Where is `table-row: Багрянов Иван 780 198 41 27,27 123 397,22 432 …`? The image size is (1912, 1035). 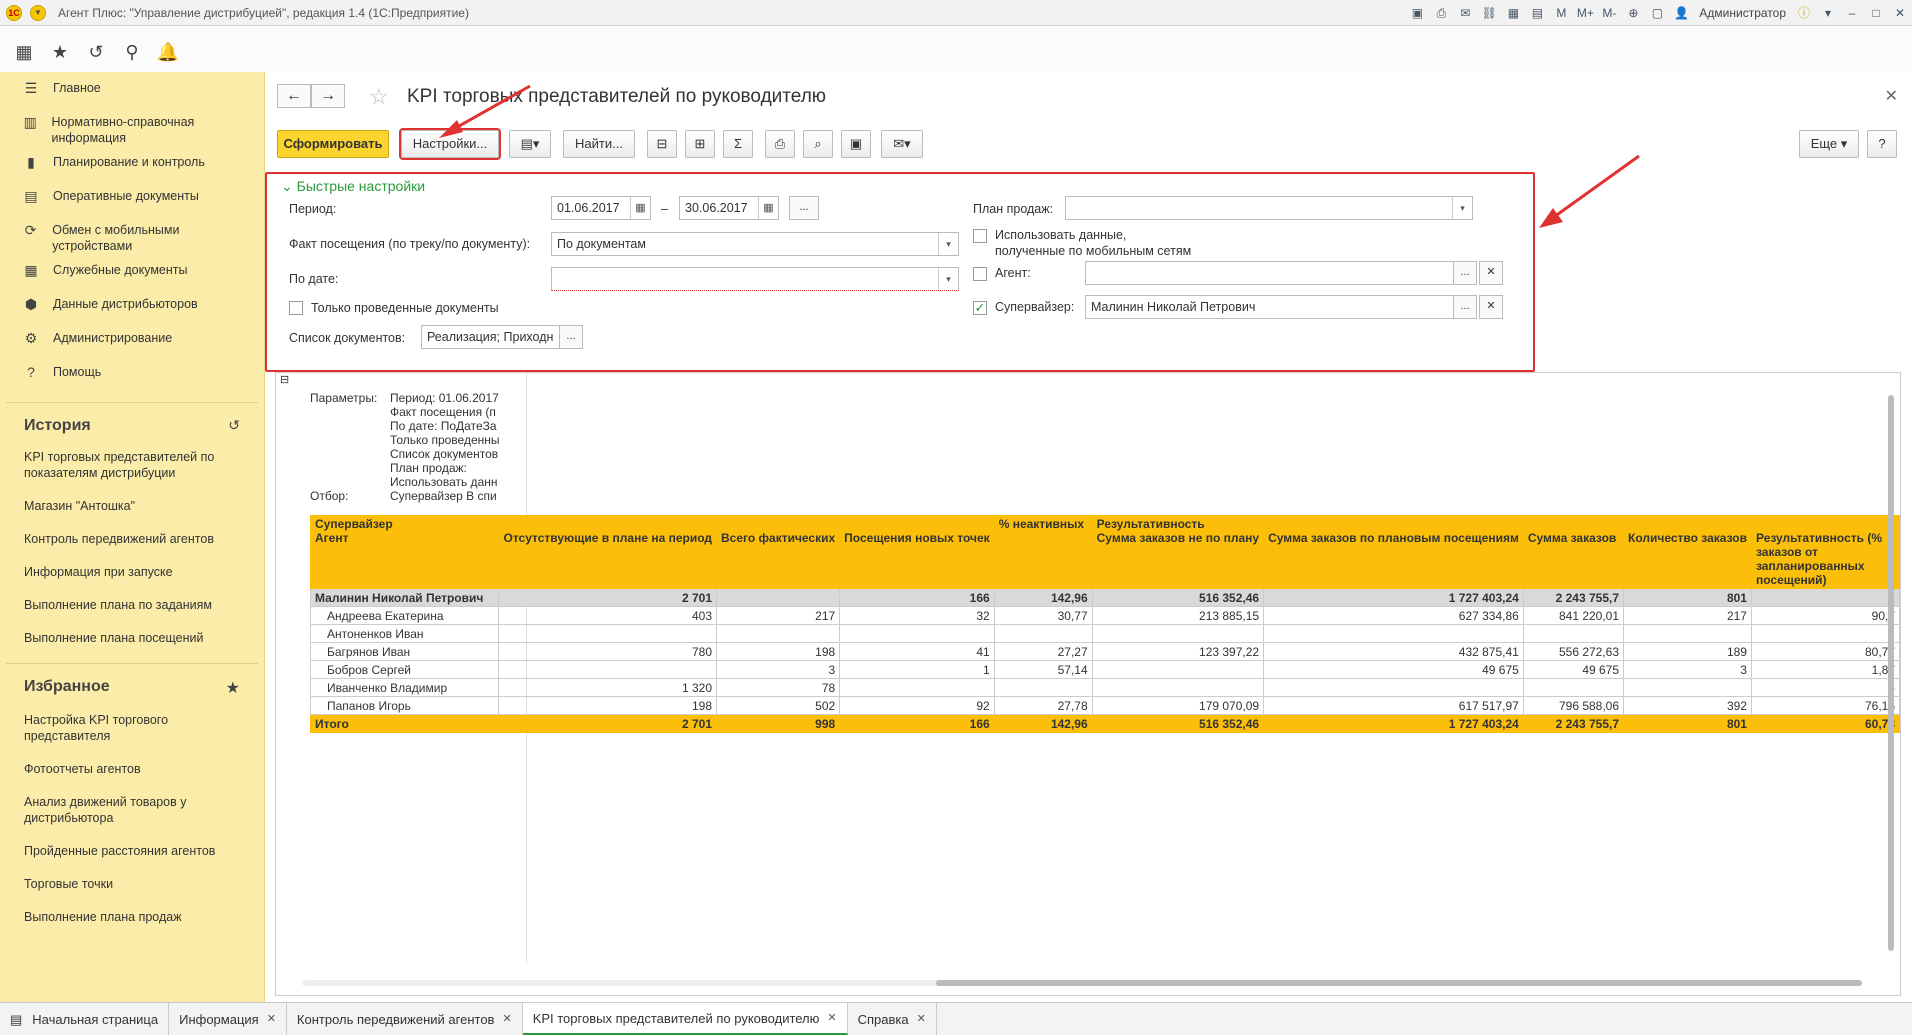
table-row: Багрянов Иван 780 198 41 27,27 123 397,22 432 … is located at coordinates (1104, 651).